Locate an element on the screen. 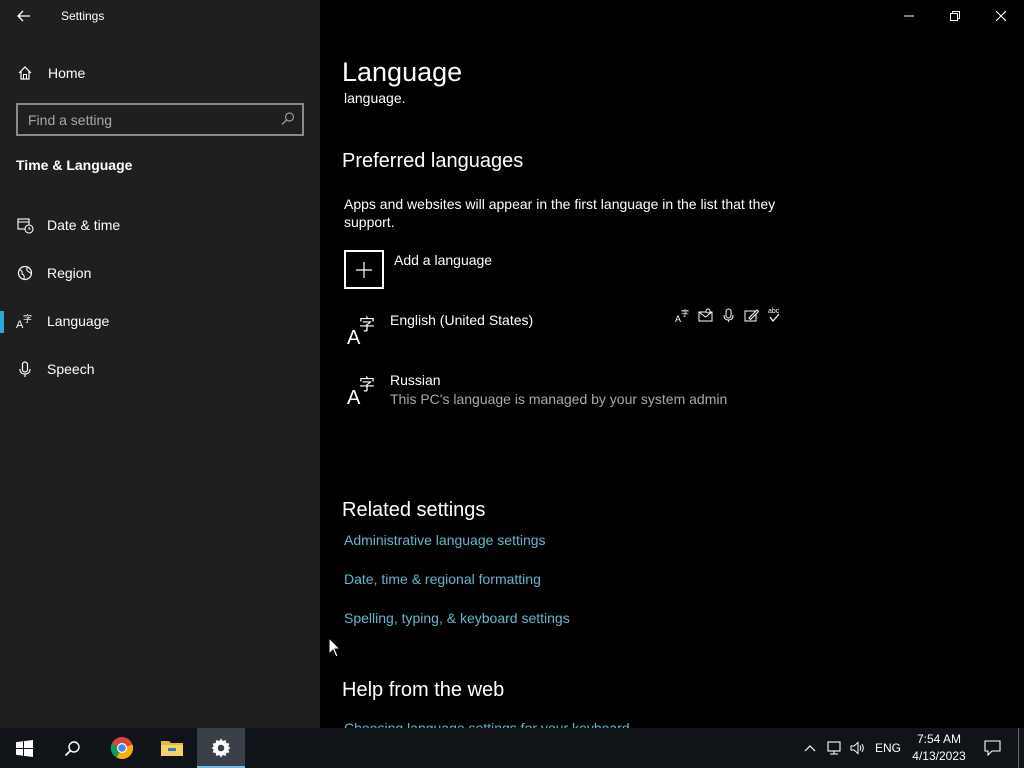  sidebar-item-label: Home is located at coordinates (67, 73).